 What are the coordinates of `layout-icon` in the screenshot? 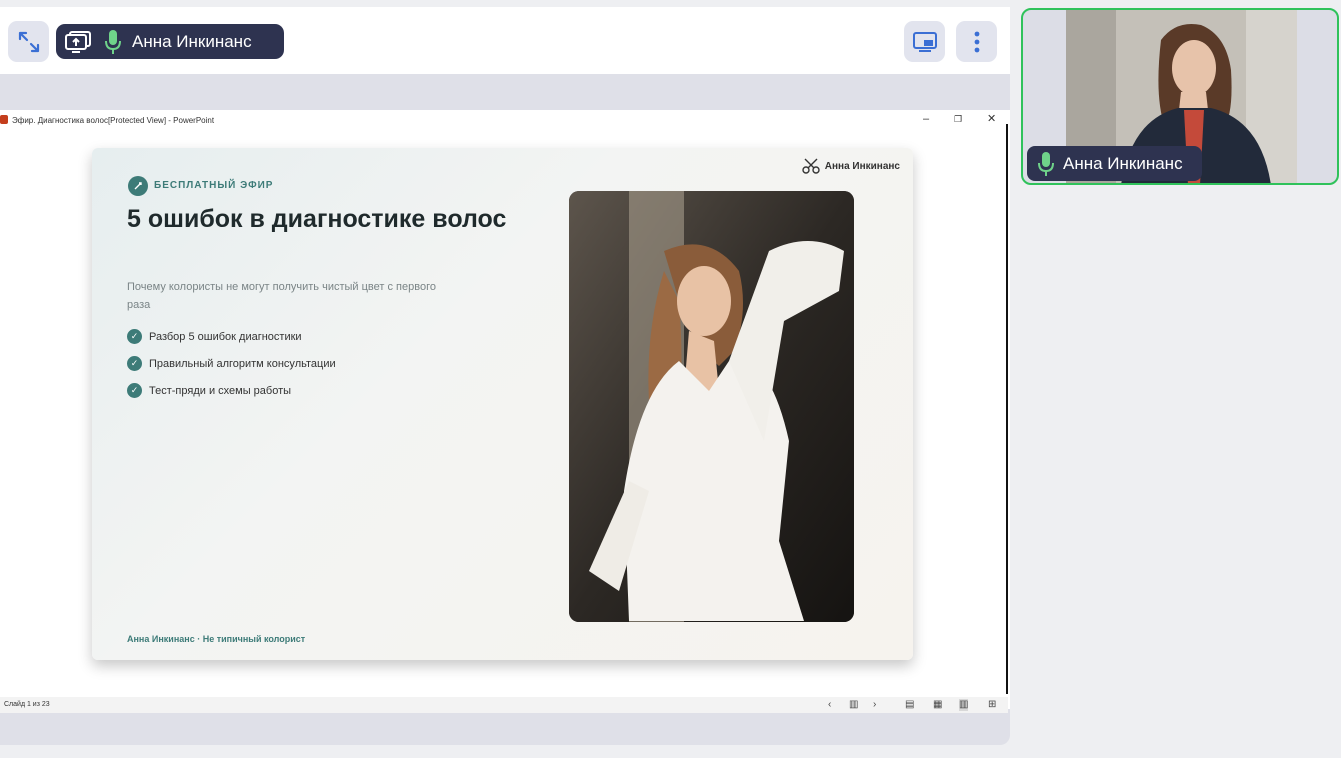 It's located at (924, 41).